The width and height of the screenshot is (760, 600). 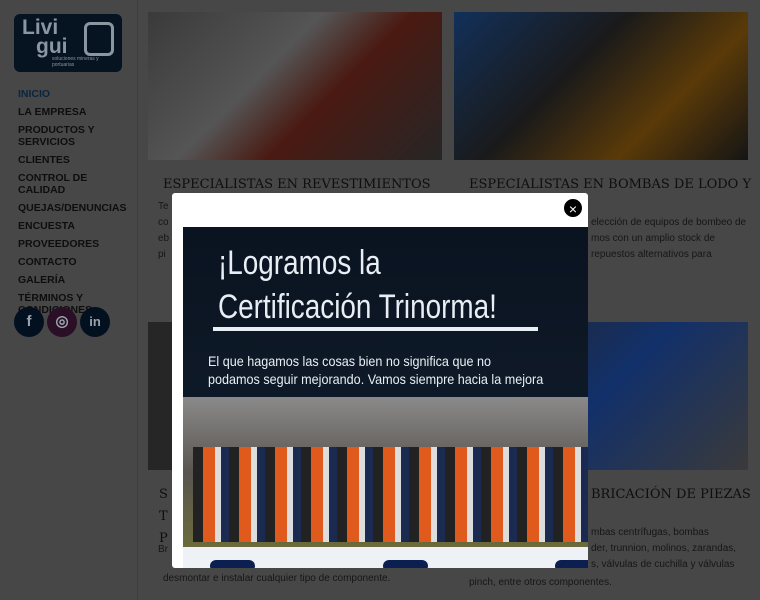 I want to click on card-text: Te co eb pi, so click(x=164, y=230).